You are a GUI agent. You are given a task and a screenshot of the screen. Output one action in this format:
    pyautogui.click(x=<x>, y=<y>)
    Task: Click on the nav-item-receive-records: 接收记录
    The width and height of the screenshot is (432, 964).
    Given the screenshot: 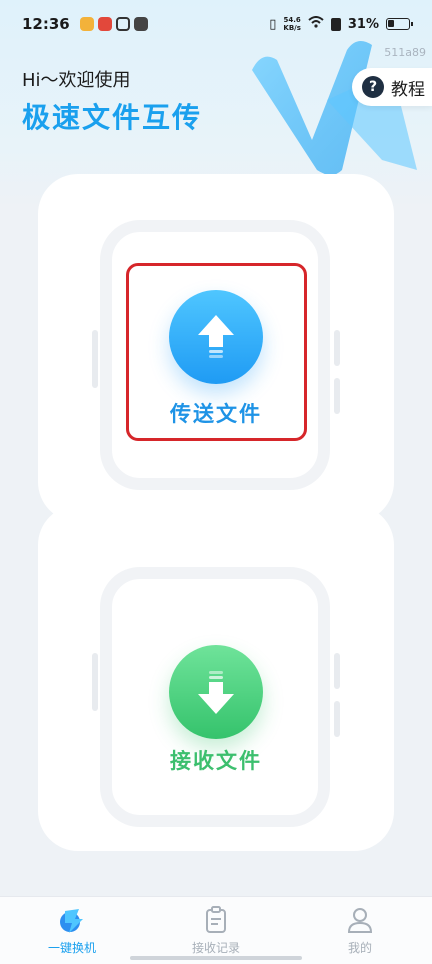 What is the action you would take?
    pyautogui.click(x=216, y=930)
    